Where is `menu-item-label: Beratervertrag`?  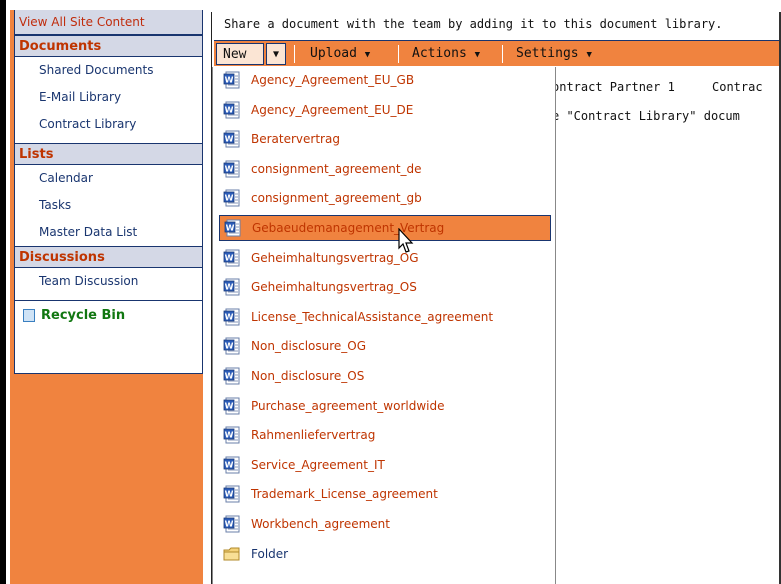
menu-item-label: Beratervertrag is located at coordinates (295, 139).